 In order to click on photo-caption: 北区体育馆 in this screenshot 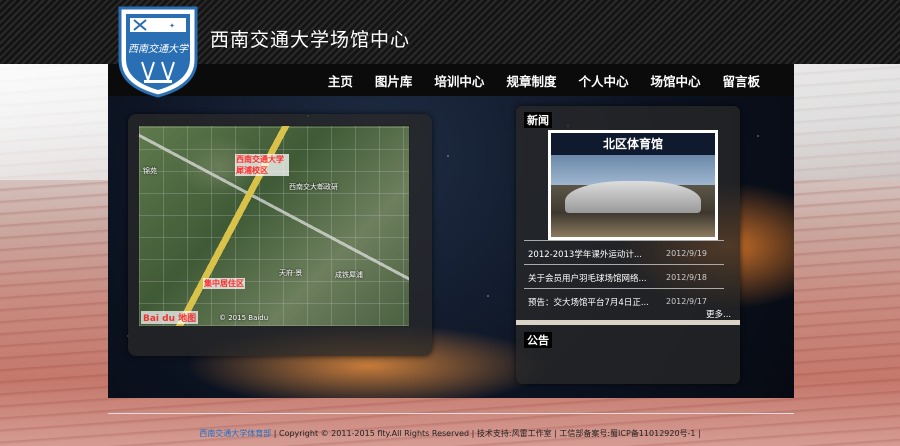, I will do `click(632, 144)`.